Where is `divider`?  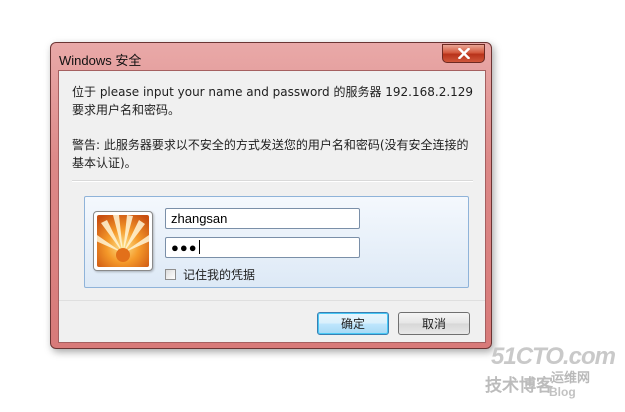
divider is located at coordinates (272, 181).